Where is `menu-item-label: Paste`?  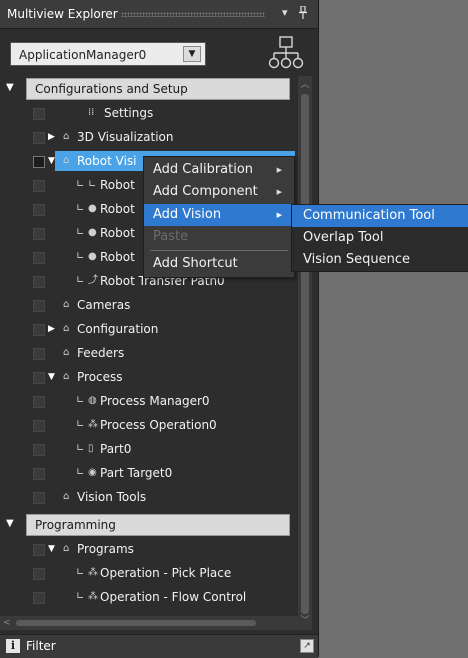
menu-item-label: Paste is located at coordinates (171, 236).